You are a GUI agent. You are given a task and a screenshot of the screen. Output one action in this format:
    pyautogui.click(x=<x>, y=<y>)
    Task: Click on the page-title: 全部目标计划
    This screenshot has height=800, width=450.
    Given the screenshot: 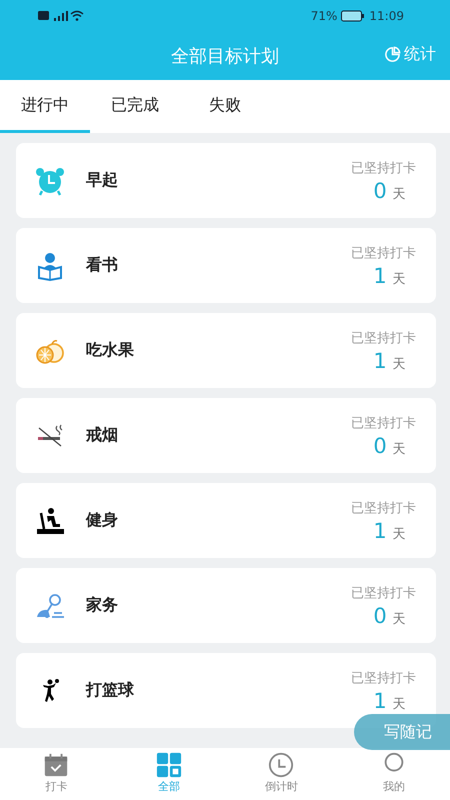 What is the action you would take?
    pyautogui.click(x=225, y=56)
    